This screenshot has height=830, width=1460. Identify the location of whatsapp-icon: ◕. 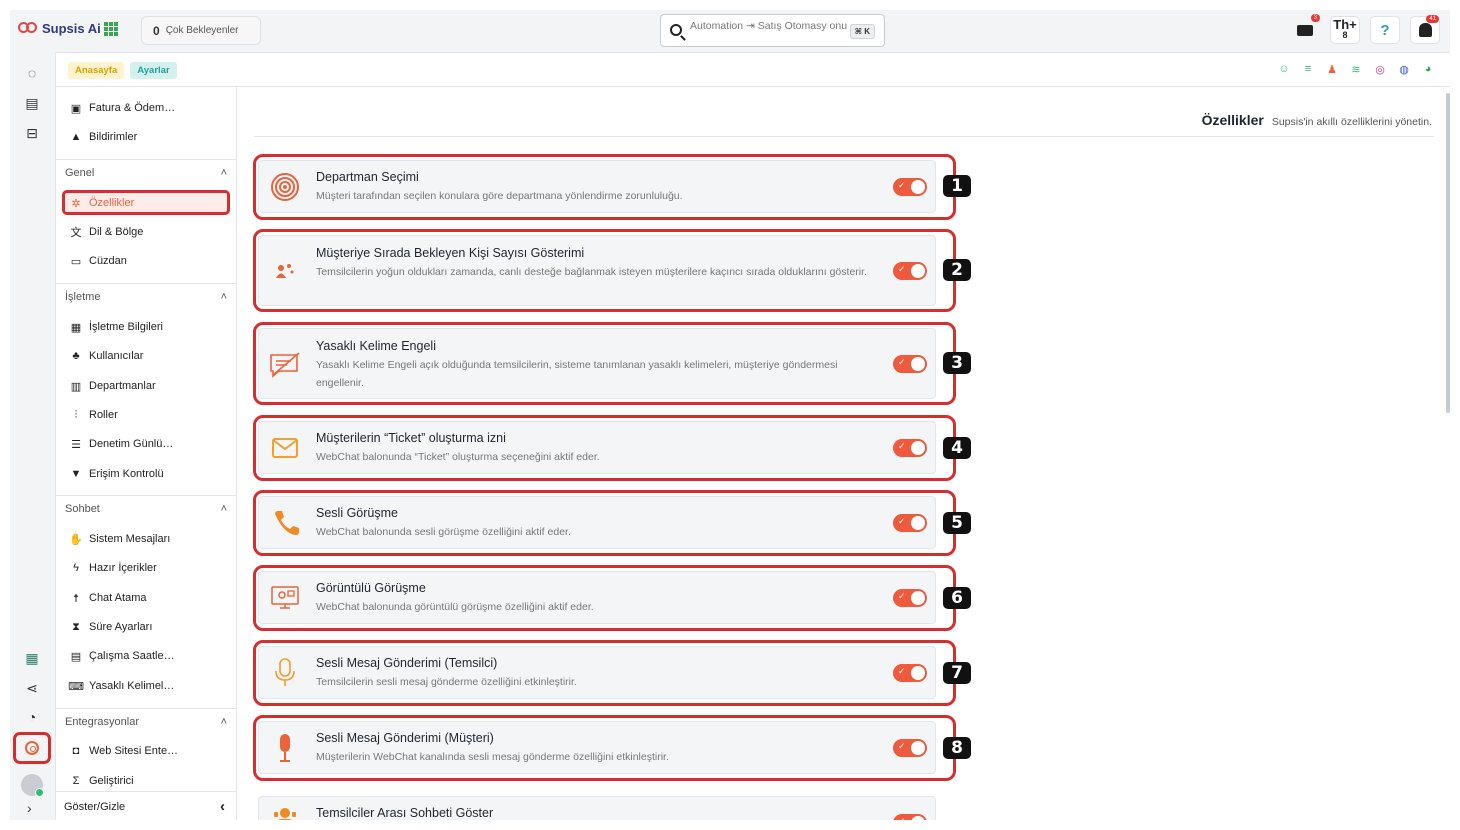
(1428, 69).